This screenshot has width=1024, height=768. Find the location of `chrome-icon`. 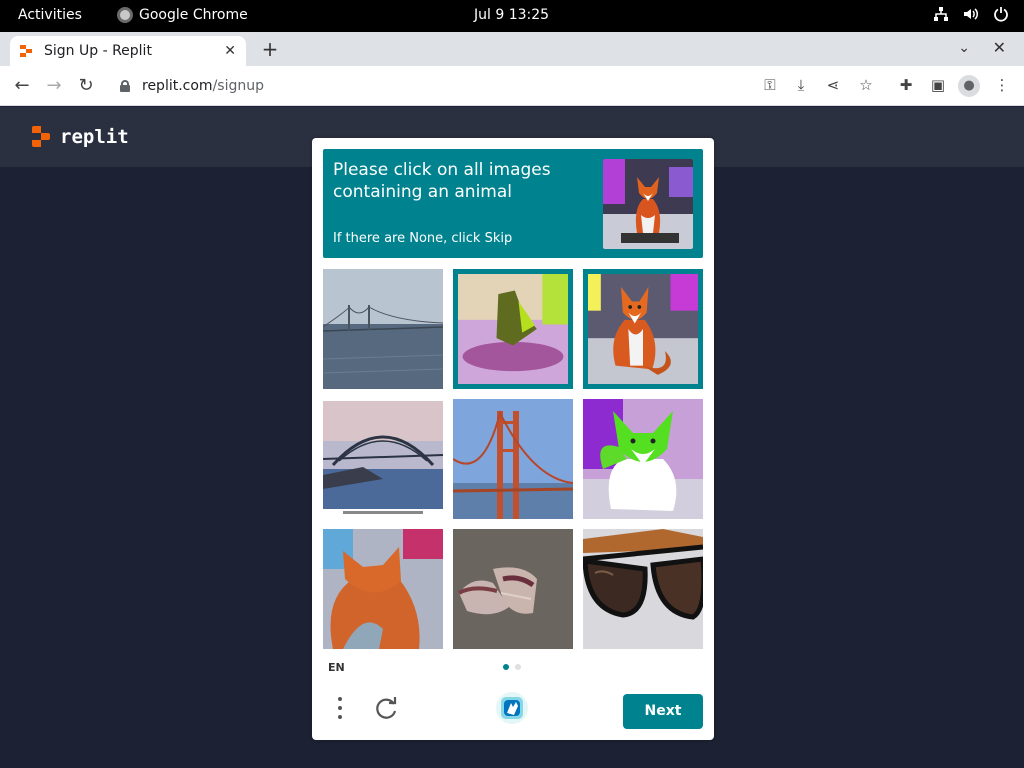

chrome-icon is located at coordinates (125, 15).